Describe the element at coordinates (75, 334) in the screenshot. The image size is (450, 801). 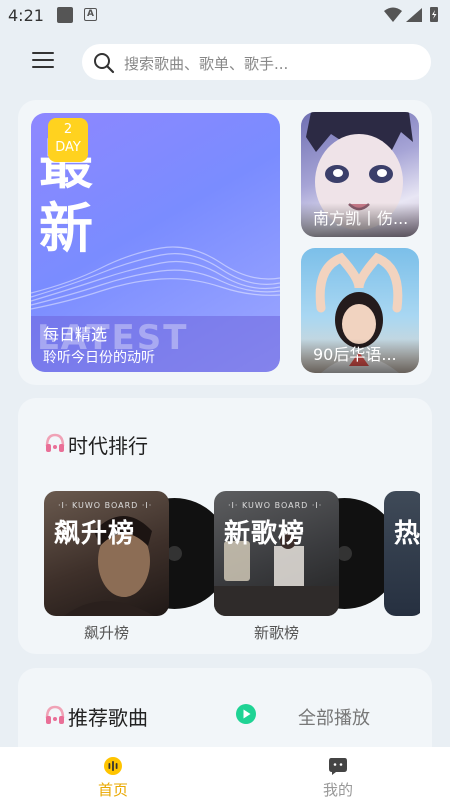
I see `daily-card-title: 每日精选` at that location.